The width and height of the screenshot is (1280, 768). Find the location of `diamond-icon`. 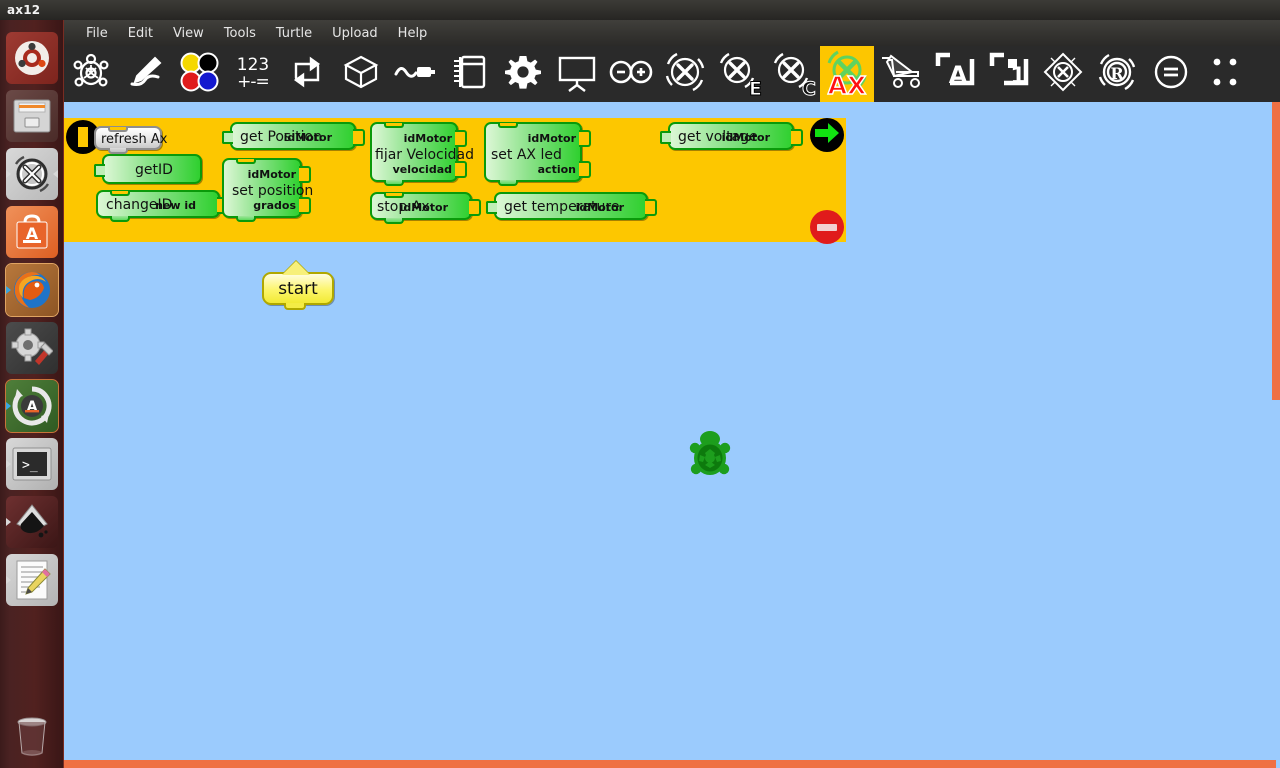

diamond-icon is located at coordinates (1063, 74).